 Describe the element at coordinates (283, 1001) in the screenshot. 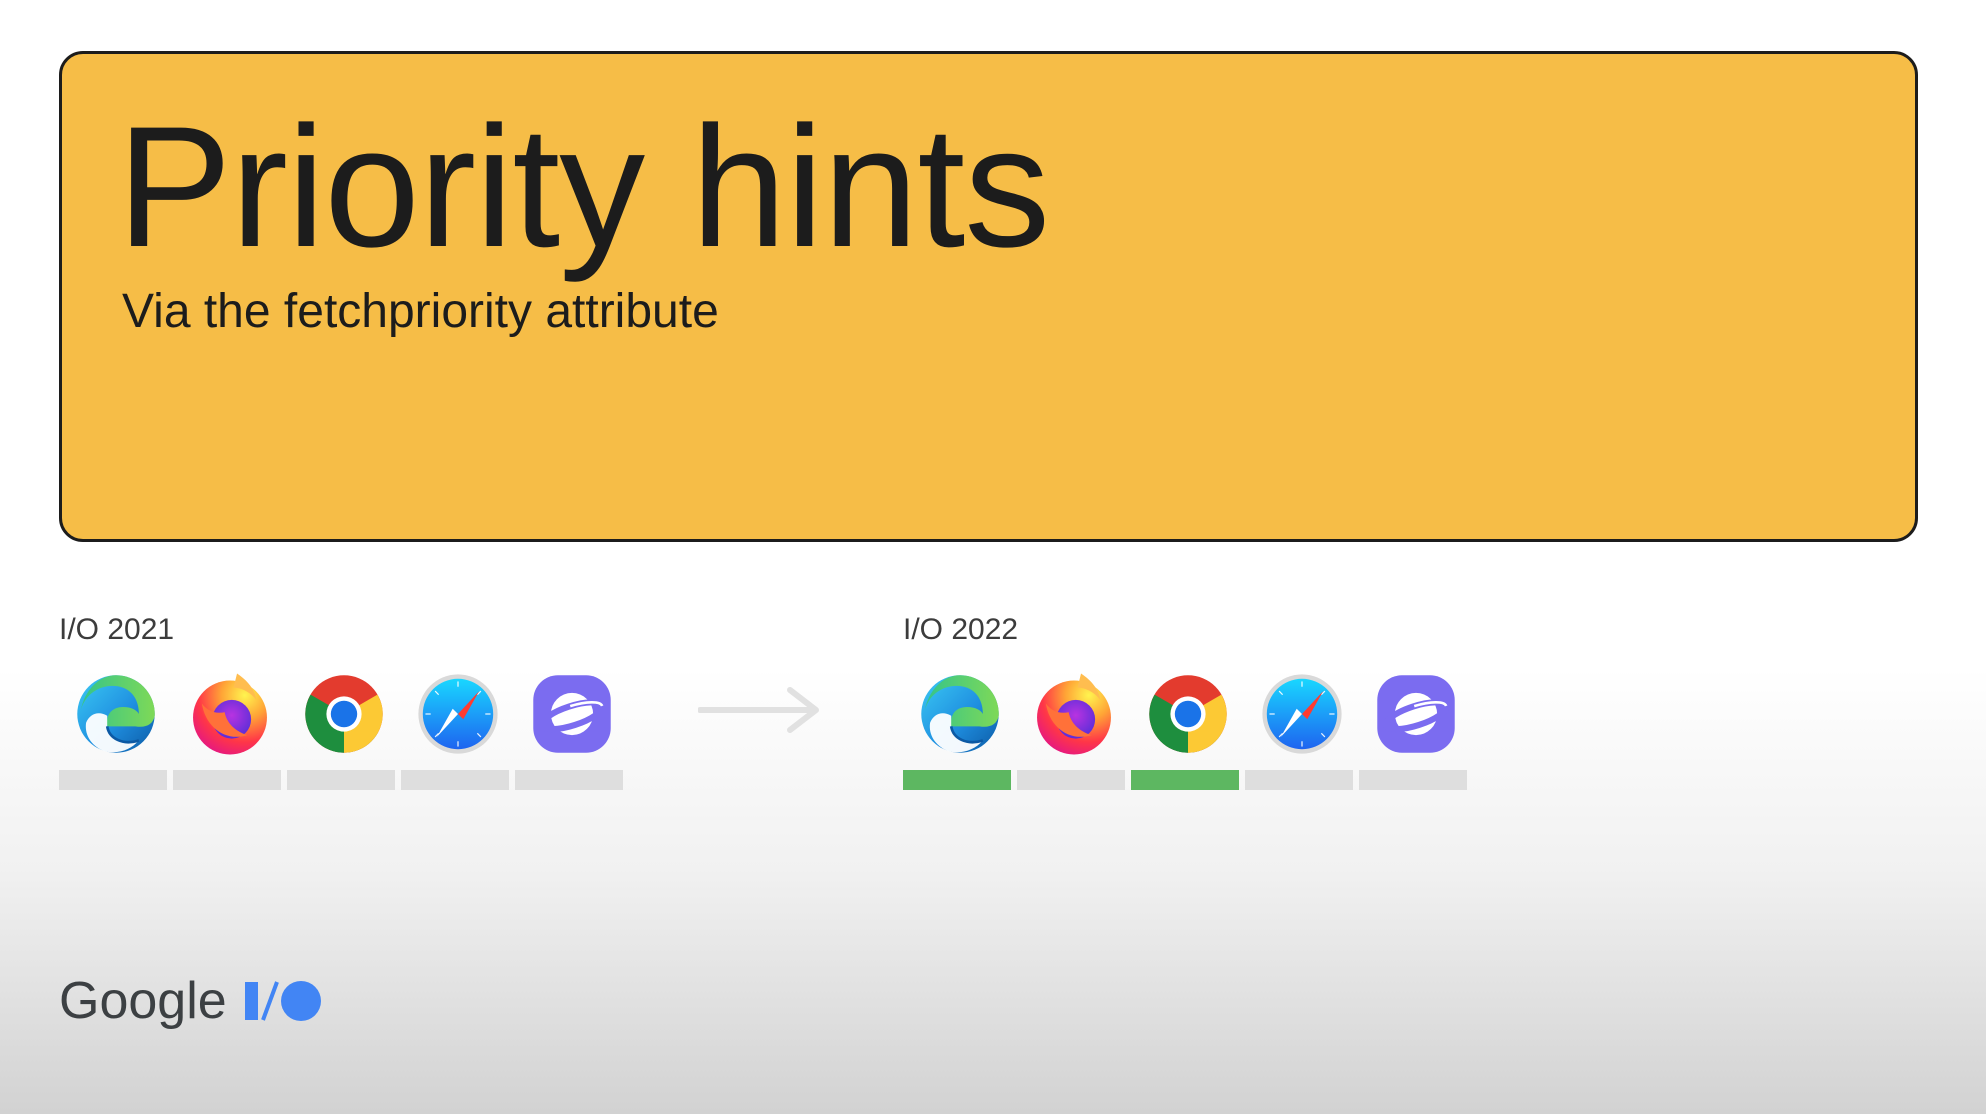

I see `io-logo-mark` at that location.